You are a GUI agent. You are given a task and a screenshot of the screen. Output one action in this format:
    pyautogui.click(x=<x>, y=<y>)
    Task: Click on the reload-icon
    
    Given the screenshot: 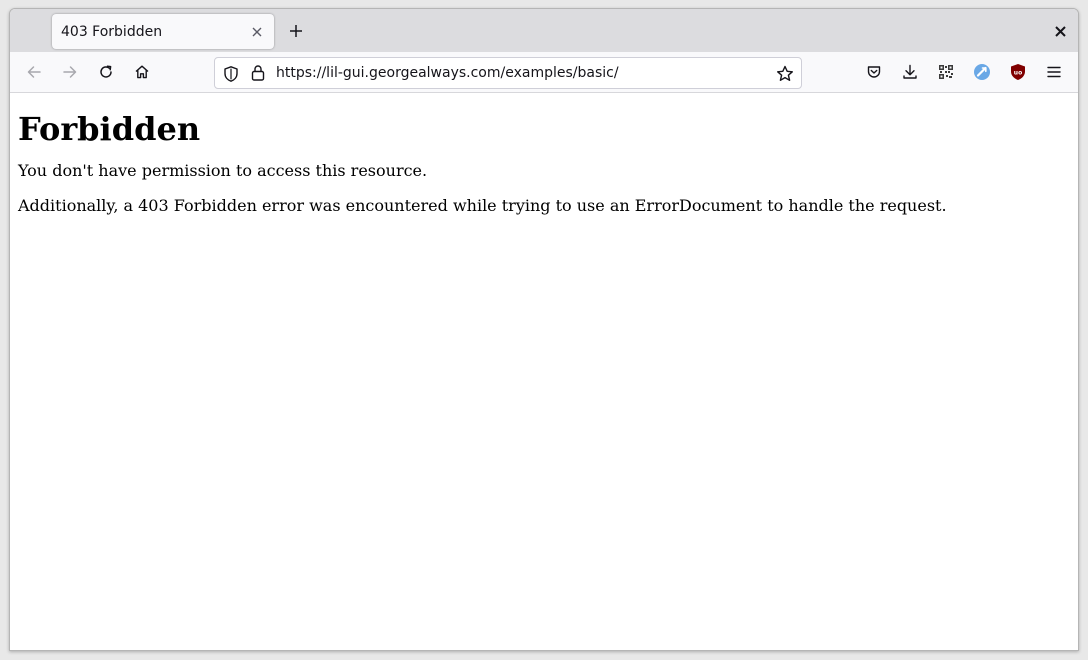 What is the action you would take?
    pyautogui.click(x=106, y=72)
    